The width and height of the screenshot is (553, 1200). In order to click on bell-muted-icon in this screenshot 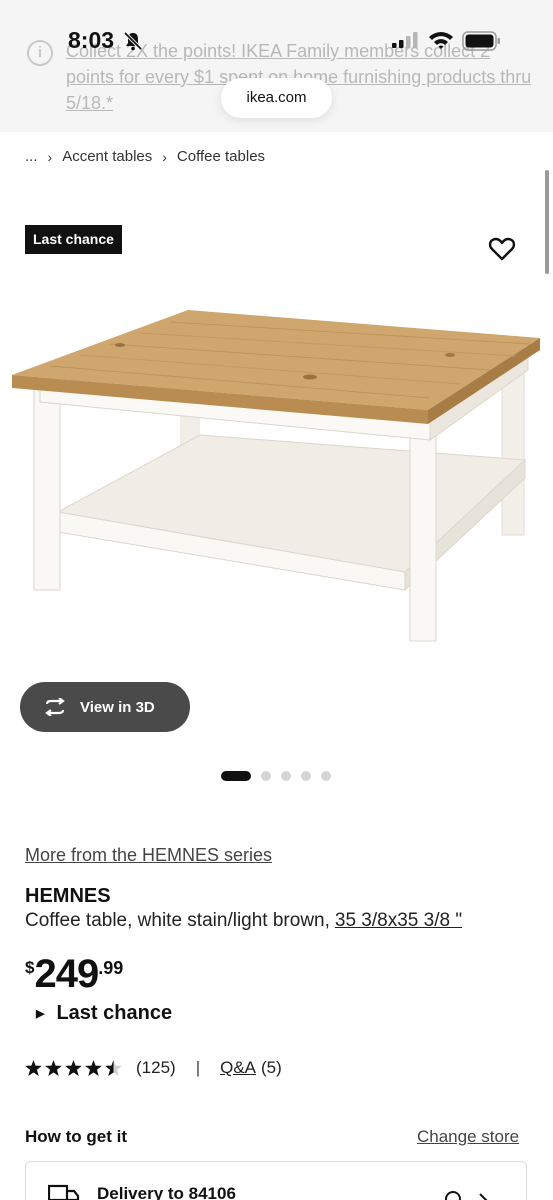, I will do `click(133, 41)`.